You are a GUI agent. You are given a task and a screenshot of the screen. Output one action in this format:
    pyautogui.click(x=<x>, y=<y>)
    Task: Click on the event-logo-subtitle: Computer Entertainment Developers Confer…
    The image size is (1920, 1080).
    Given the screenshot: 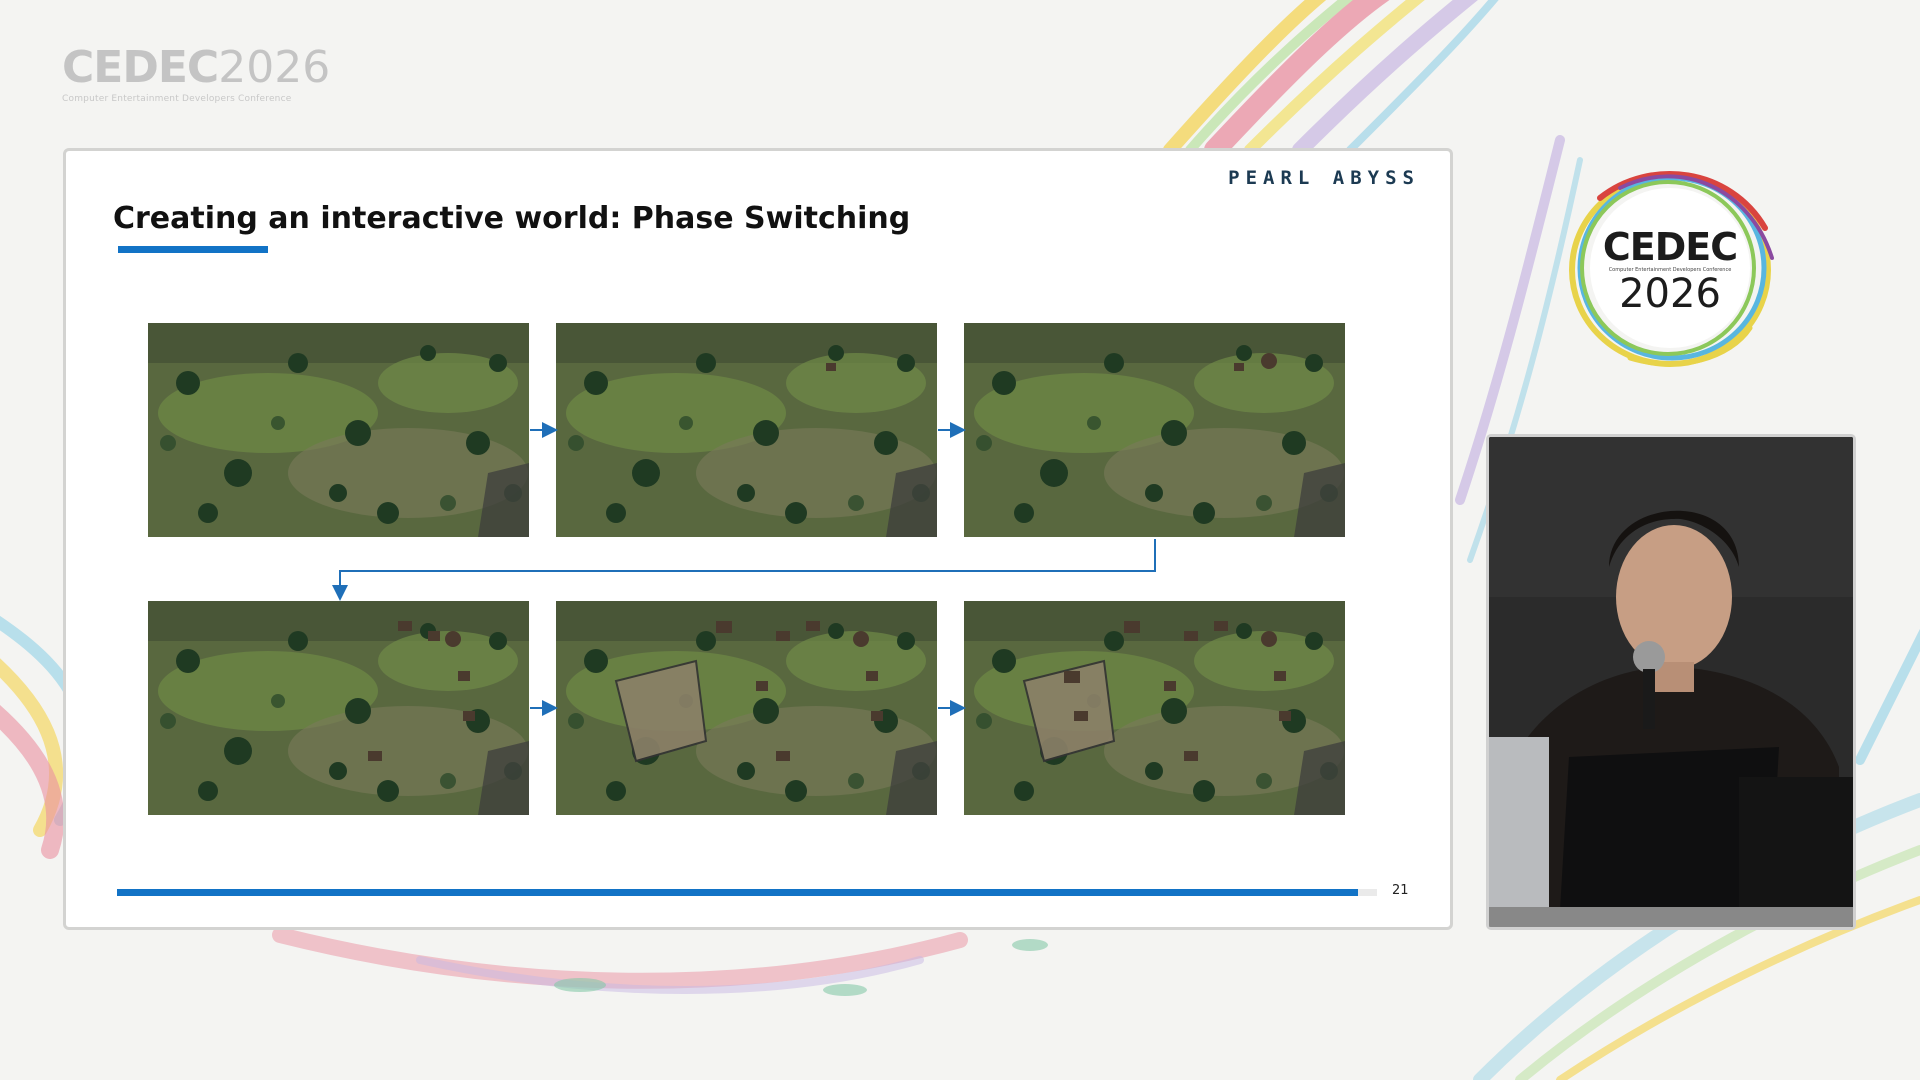 What is the action you would take?
    pyautogui.click(x=177, y=99)
    